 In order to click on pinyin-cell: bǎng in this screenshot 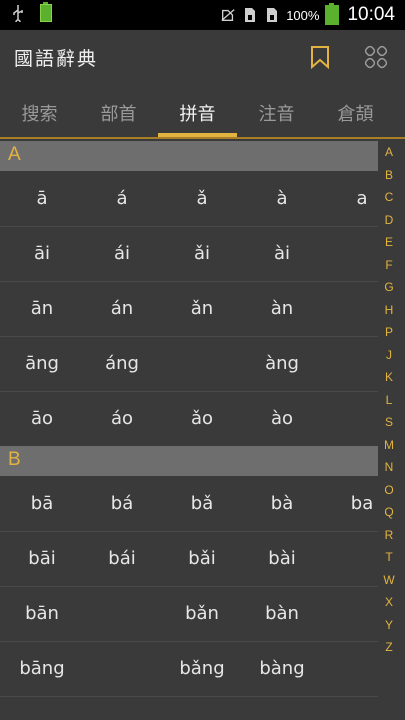, I will do `click(202, 668)`.